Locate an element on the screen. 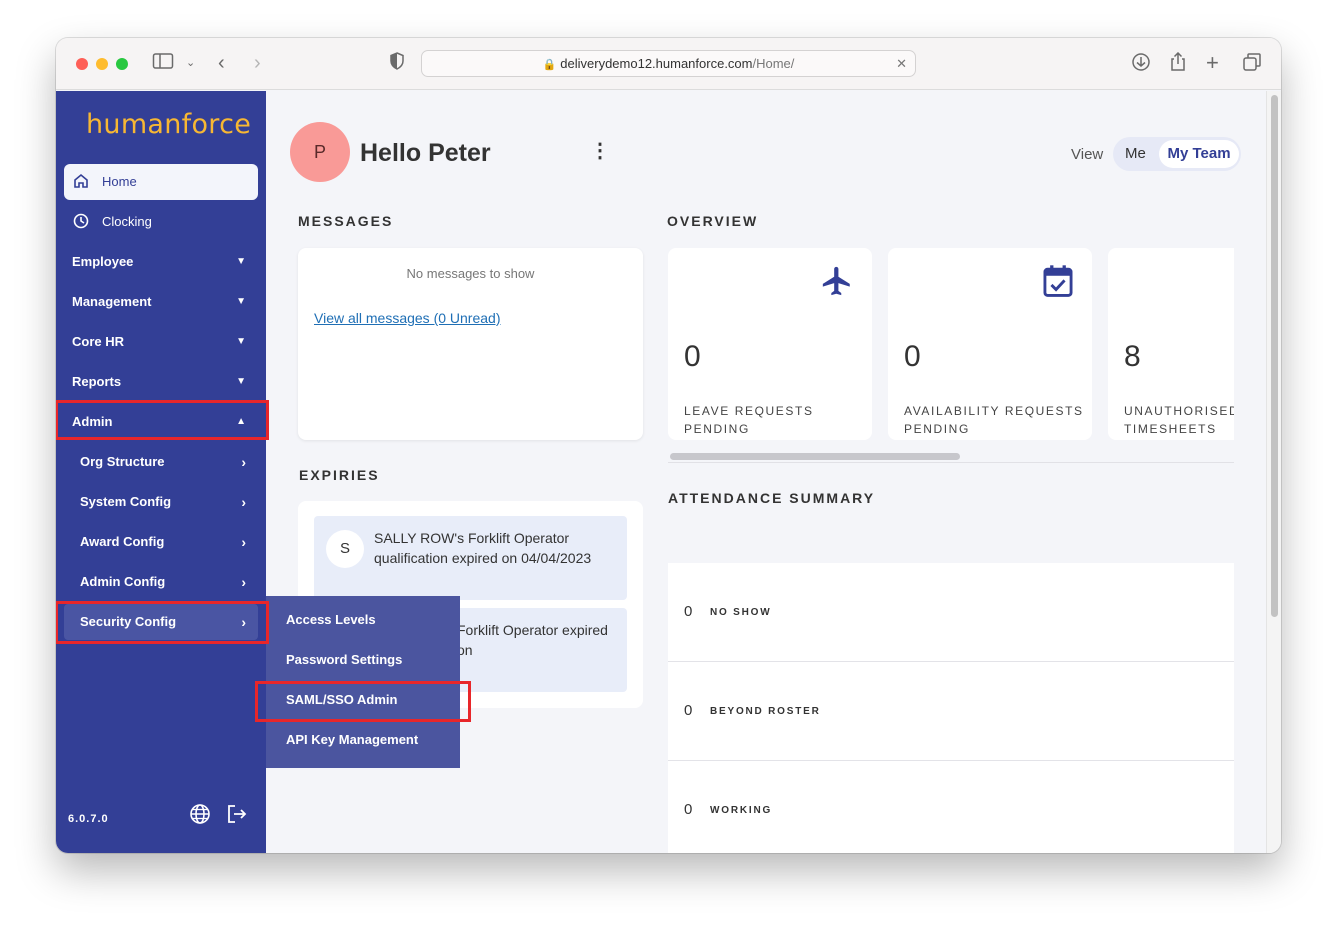 The height and width of the screenshot is (928, 1337). download-icon is located at coordinates (1141, 63).